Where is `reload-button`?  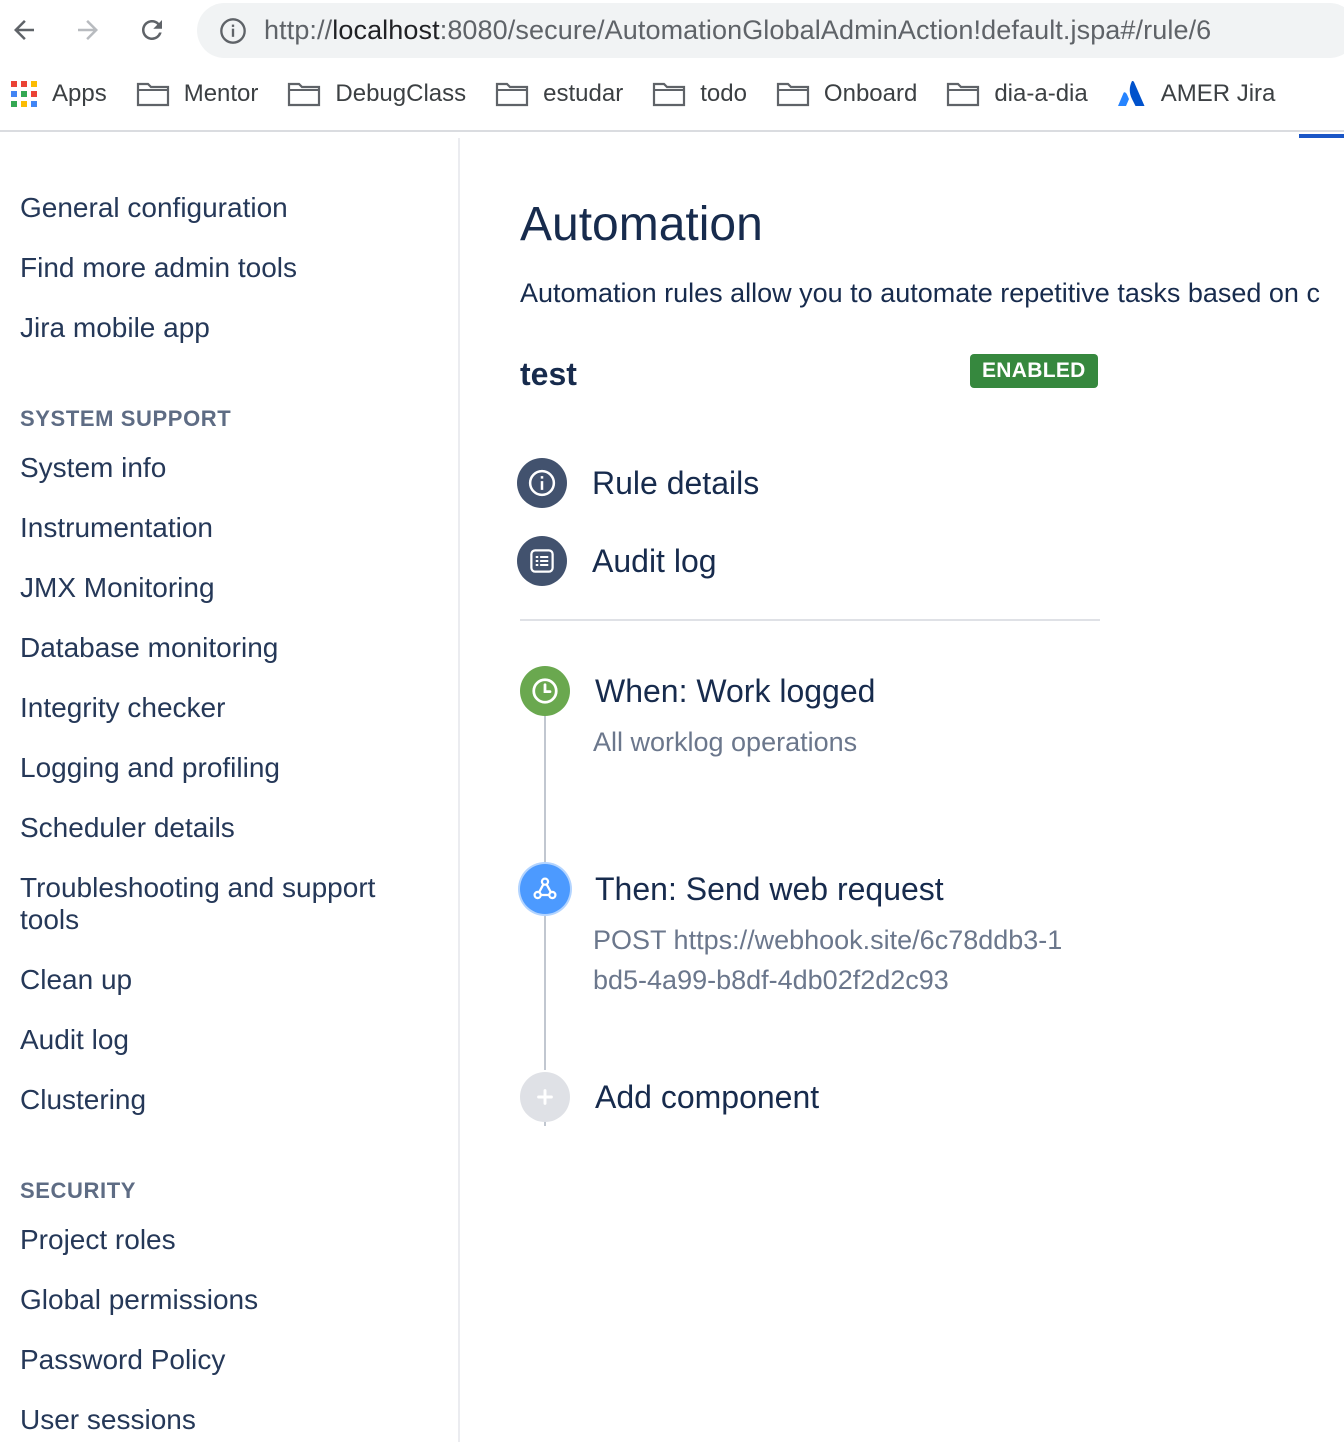 reload-button is located at coordinates (152, 30).